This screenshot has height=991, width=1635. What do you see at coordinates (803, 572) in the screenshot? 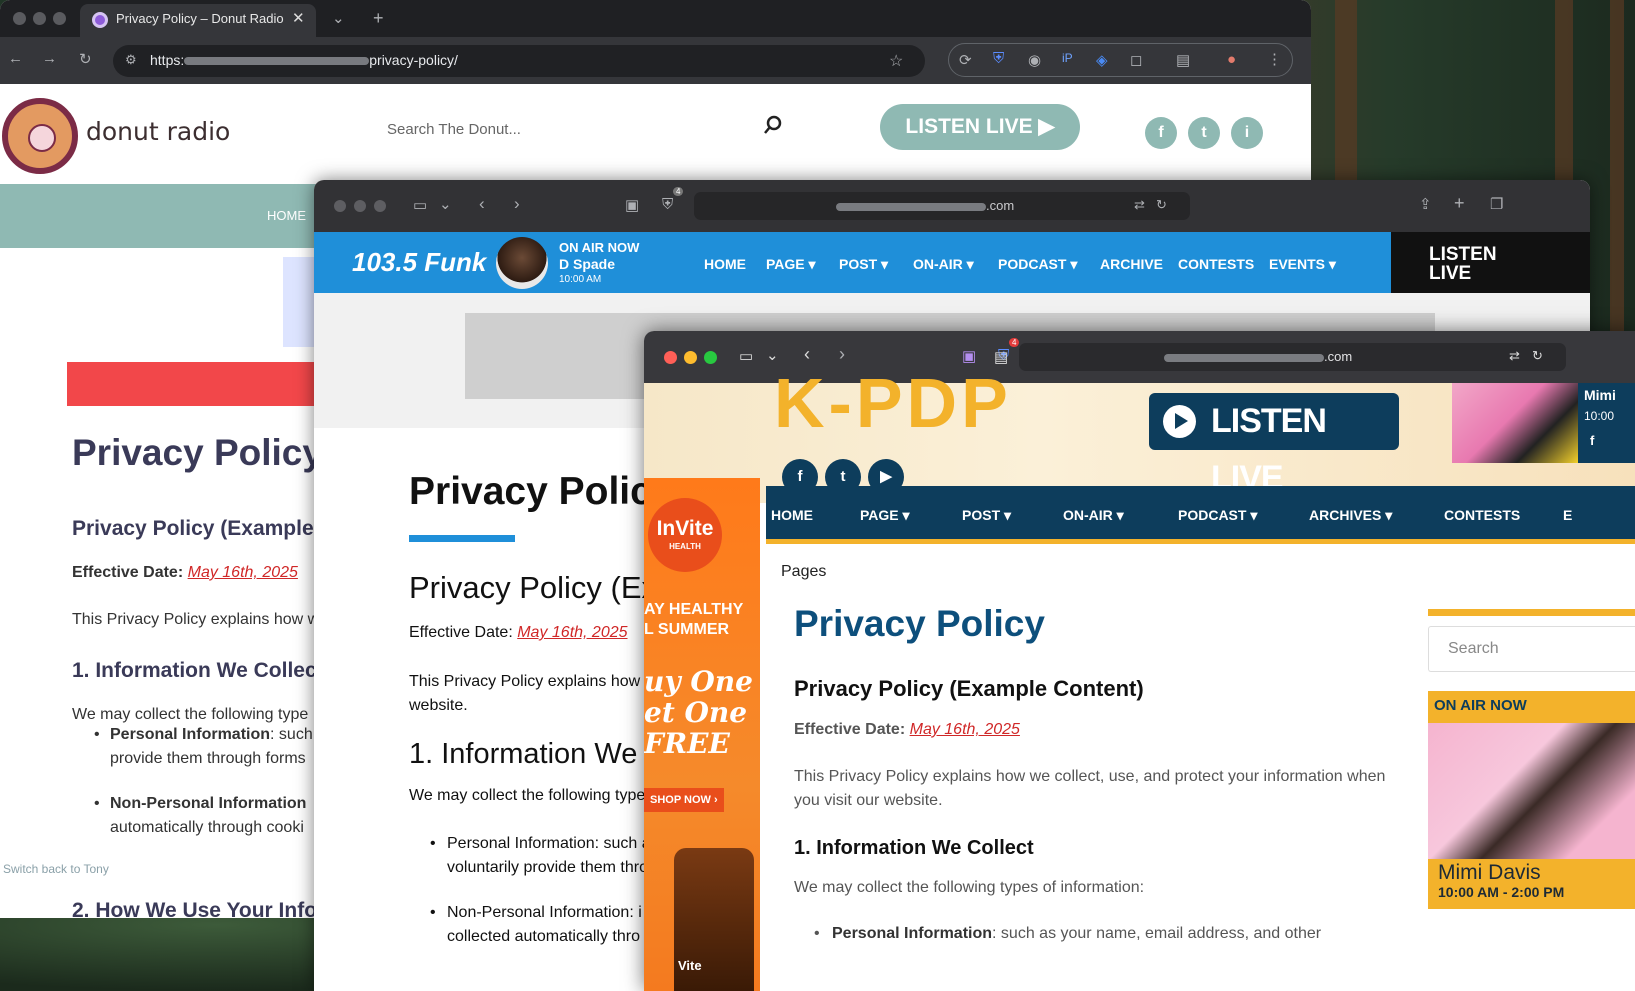
I see `breadcrumb: Pages` at bounding box center [803, 572].